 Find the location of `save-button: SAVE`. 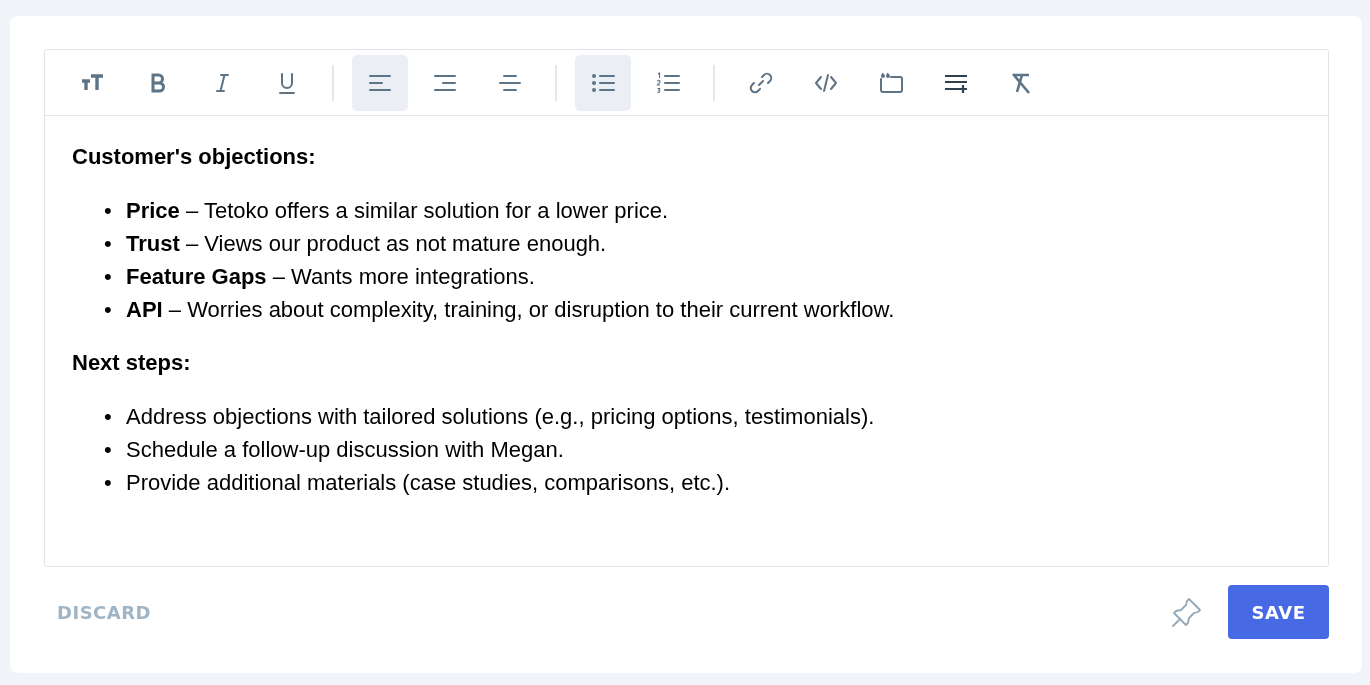

save-button: SAVE is located at coordinates (1278, 612).